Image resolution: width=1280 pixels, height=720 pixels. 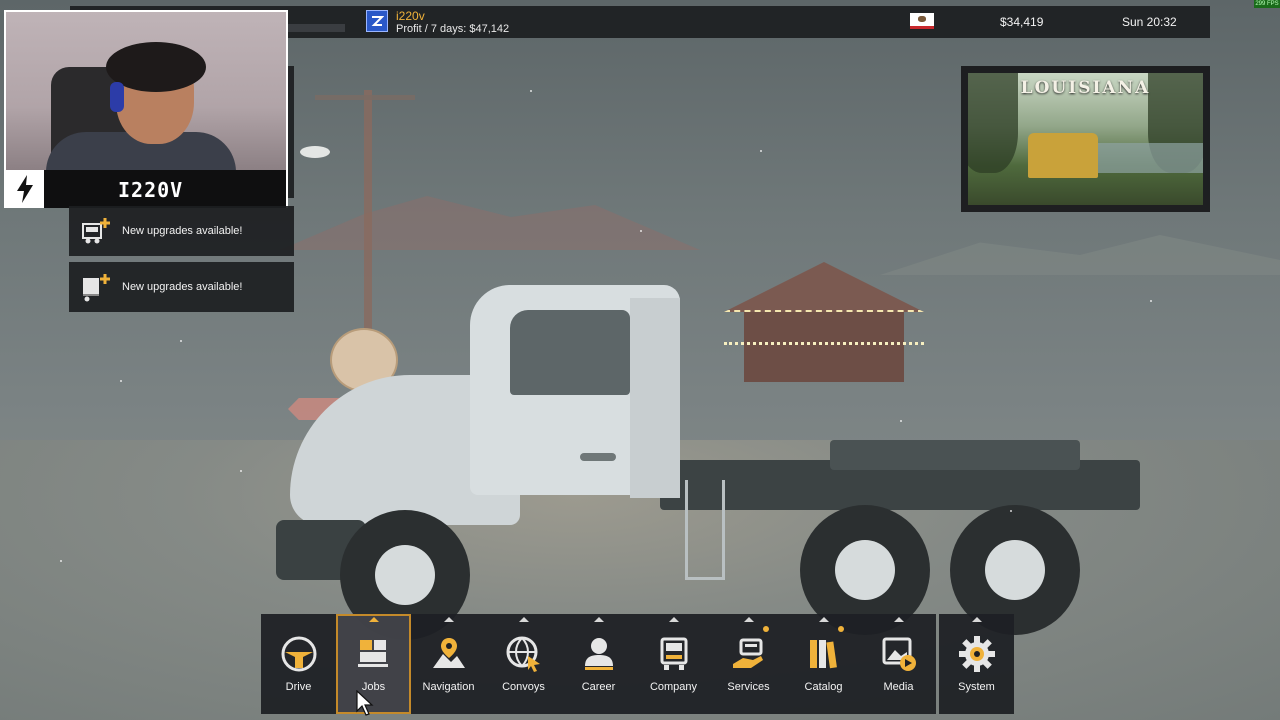 I want to click on menu-item-navigation: Navigation, so click(x=448, y=664).